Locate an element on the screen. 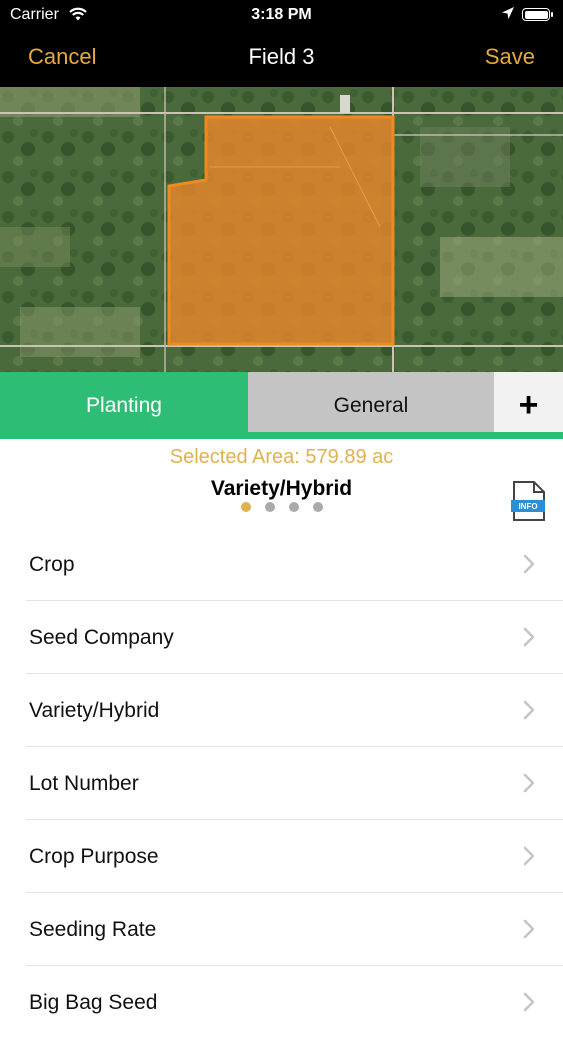 This screenshot has width=563, height=1039. list-item-crop: Crop is located at coordinates (281, 564).